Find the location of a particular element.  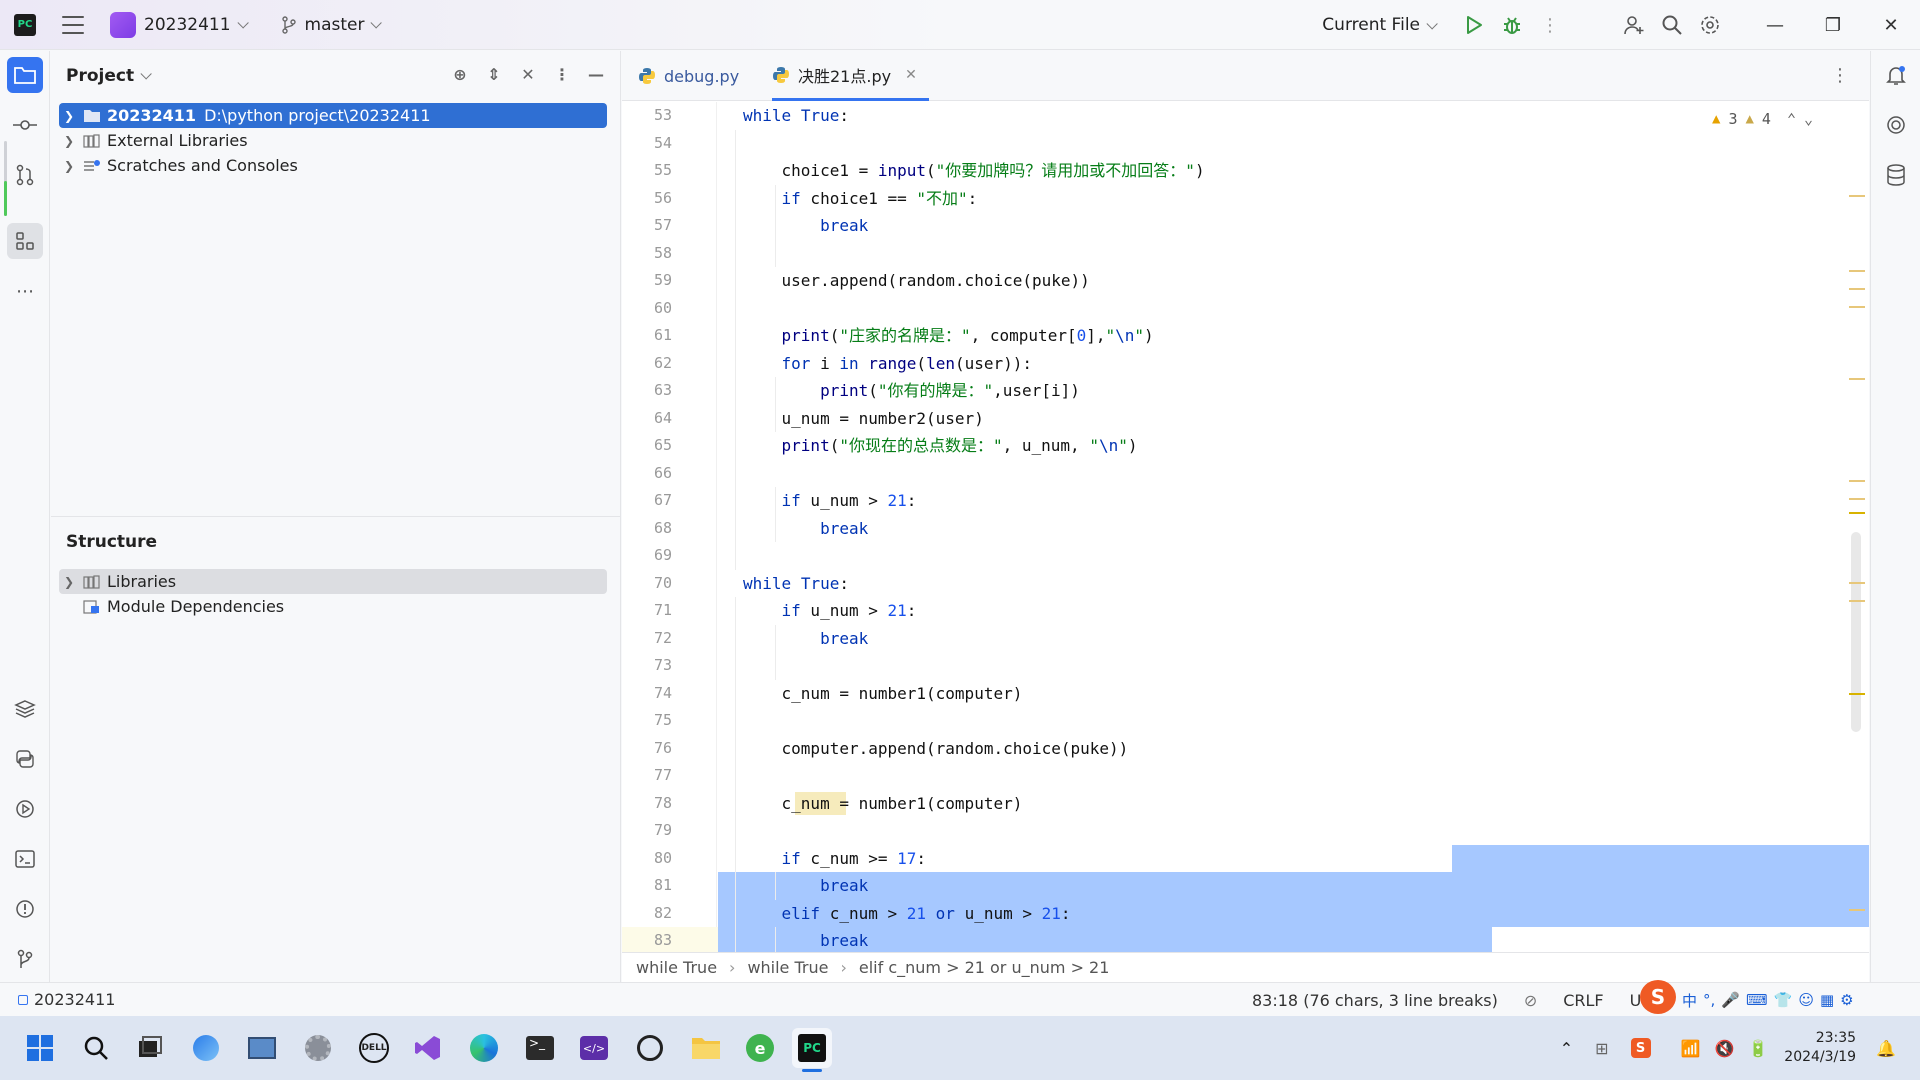

battery-icon: 🔋 is located at coordinates (1758, 1048).